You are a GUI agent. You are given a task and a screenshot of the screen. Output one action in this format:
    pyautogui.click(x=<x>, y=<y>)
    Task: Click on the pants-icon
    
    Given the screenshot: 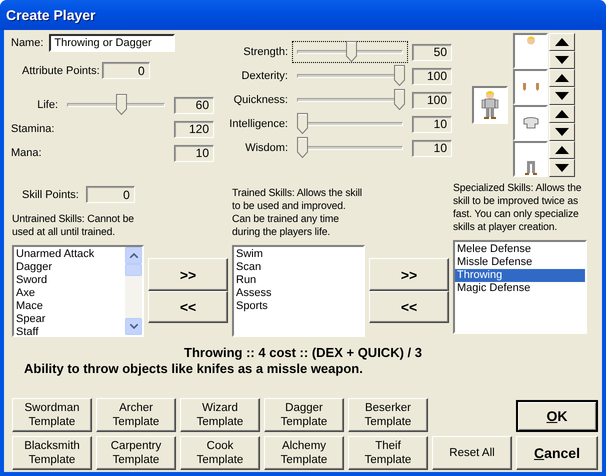 What is the action you would take?
    pyautogui.click(x=530, y=168)
    